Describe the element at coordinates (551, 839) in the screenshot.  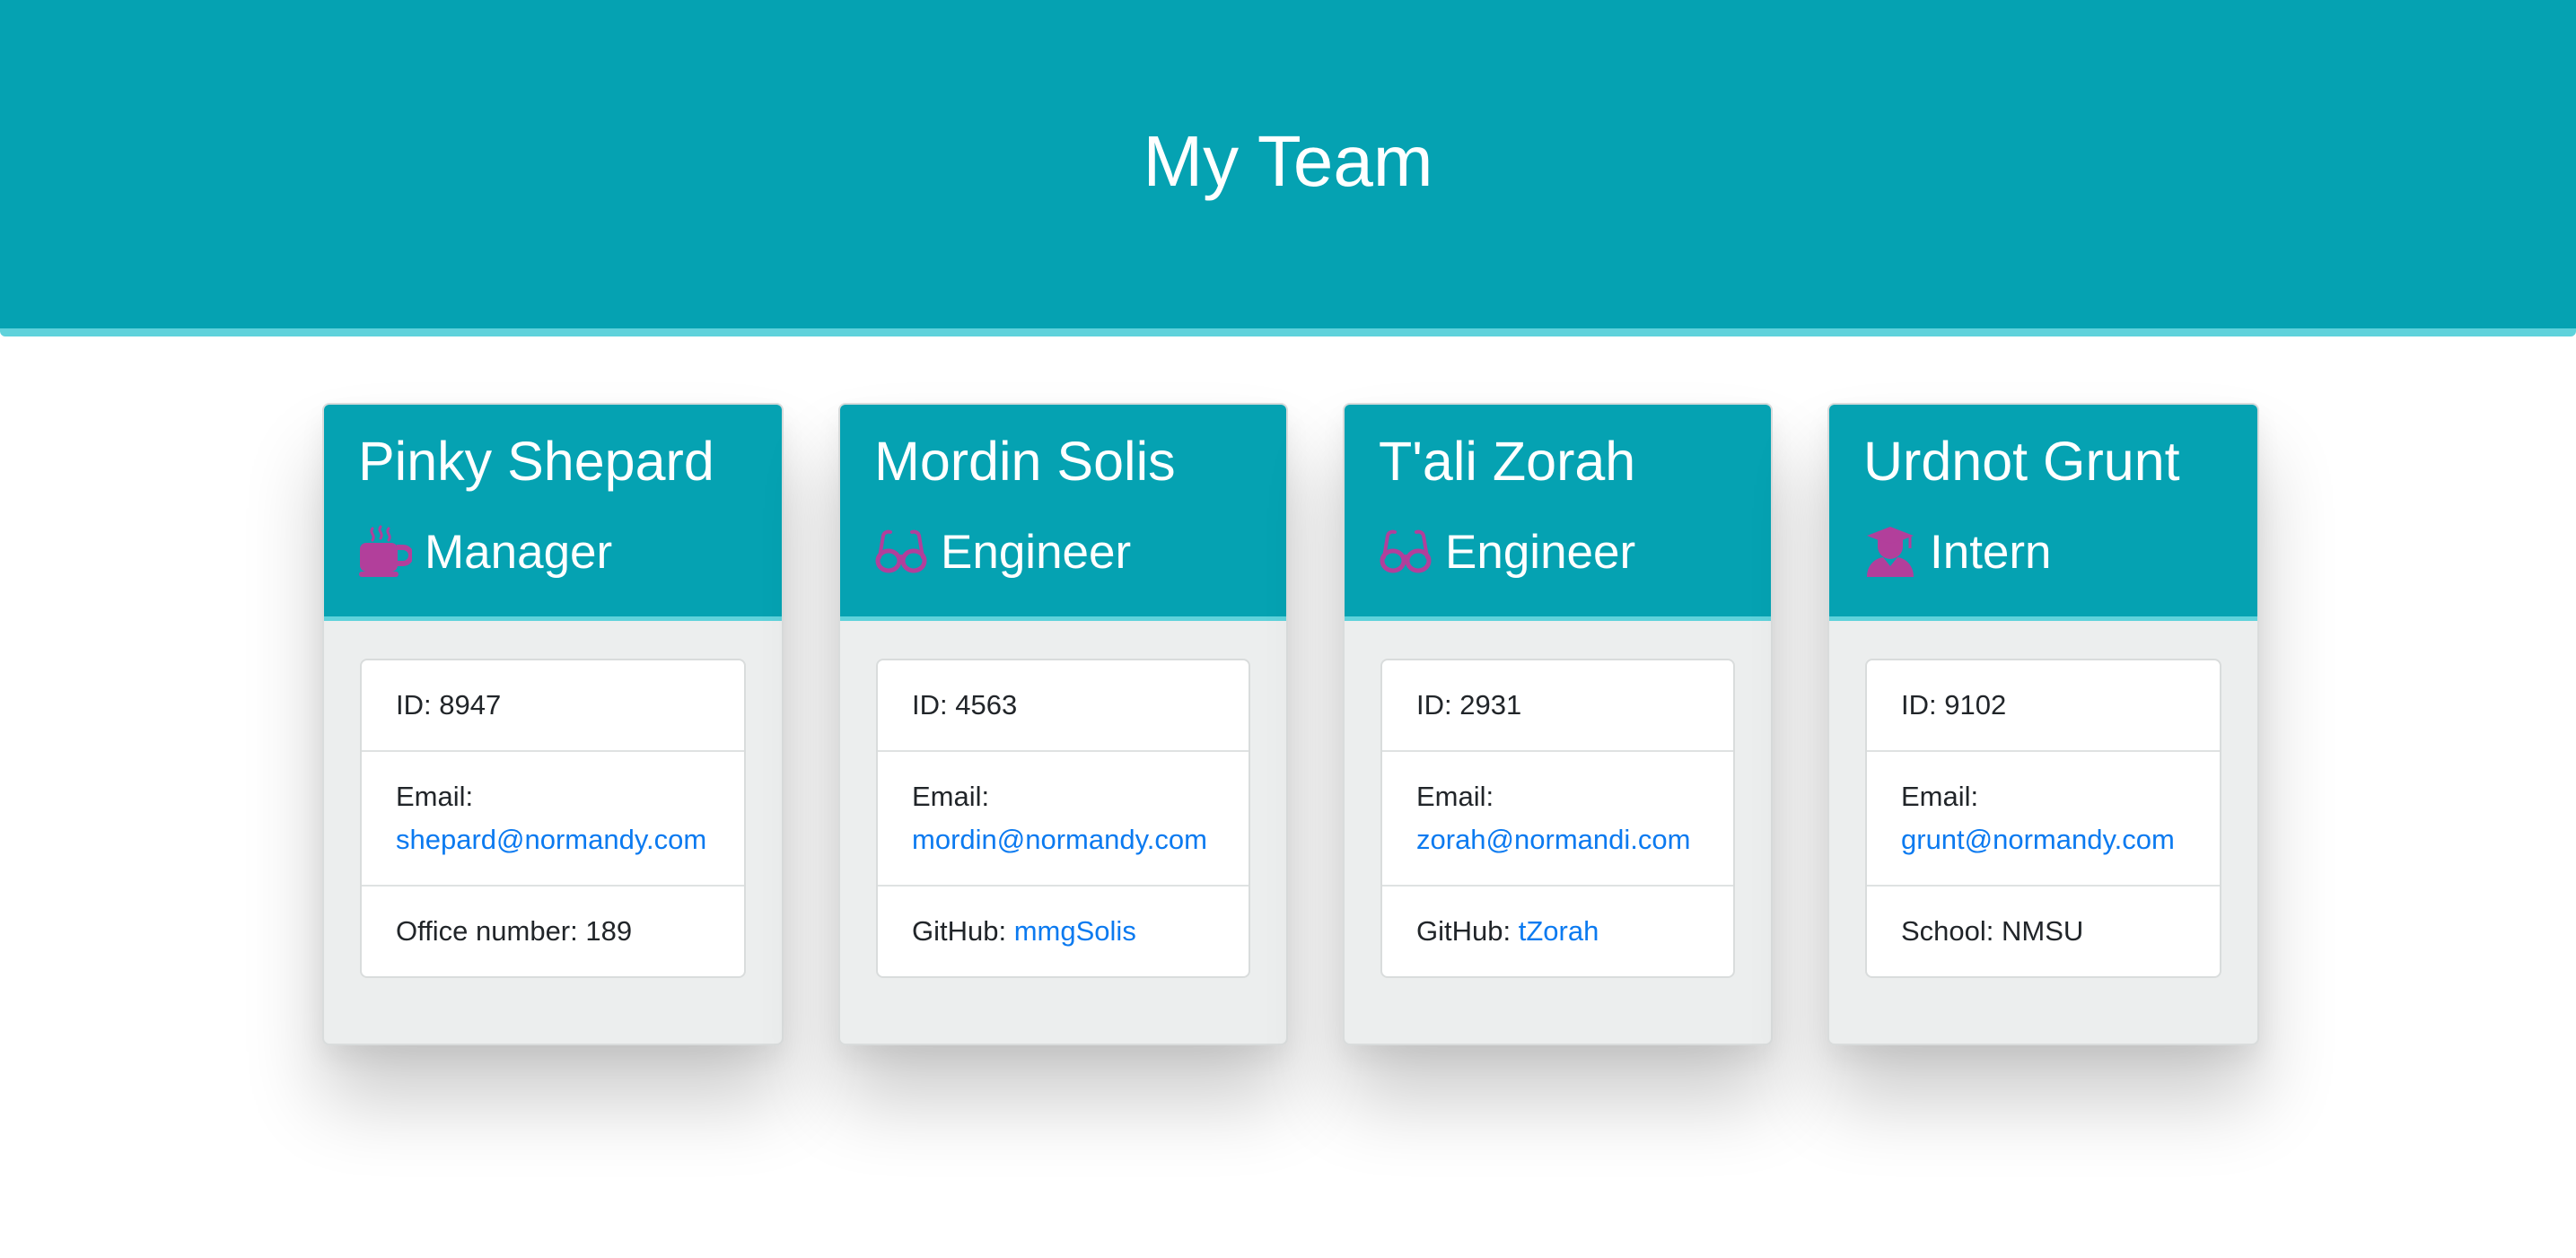
I see `email-link: shepard@normandy.com` at that location.